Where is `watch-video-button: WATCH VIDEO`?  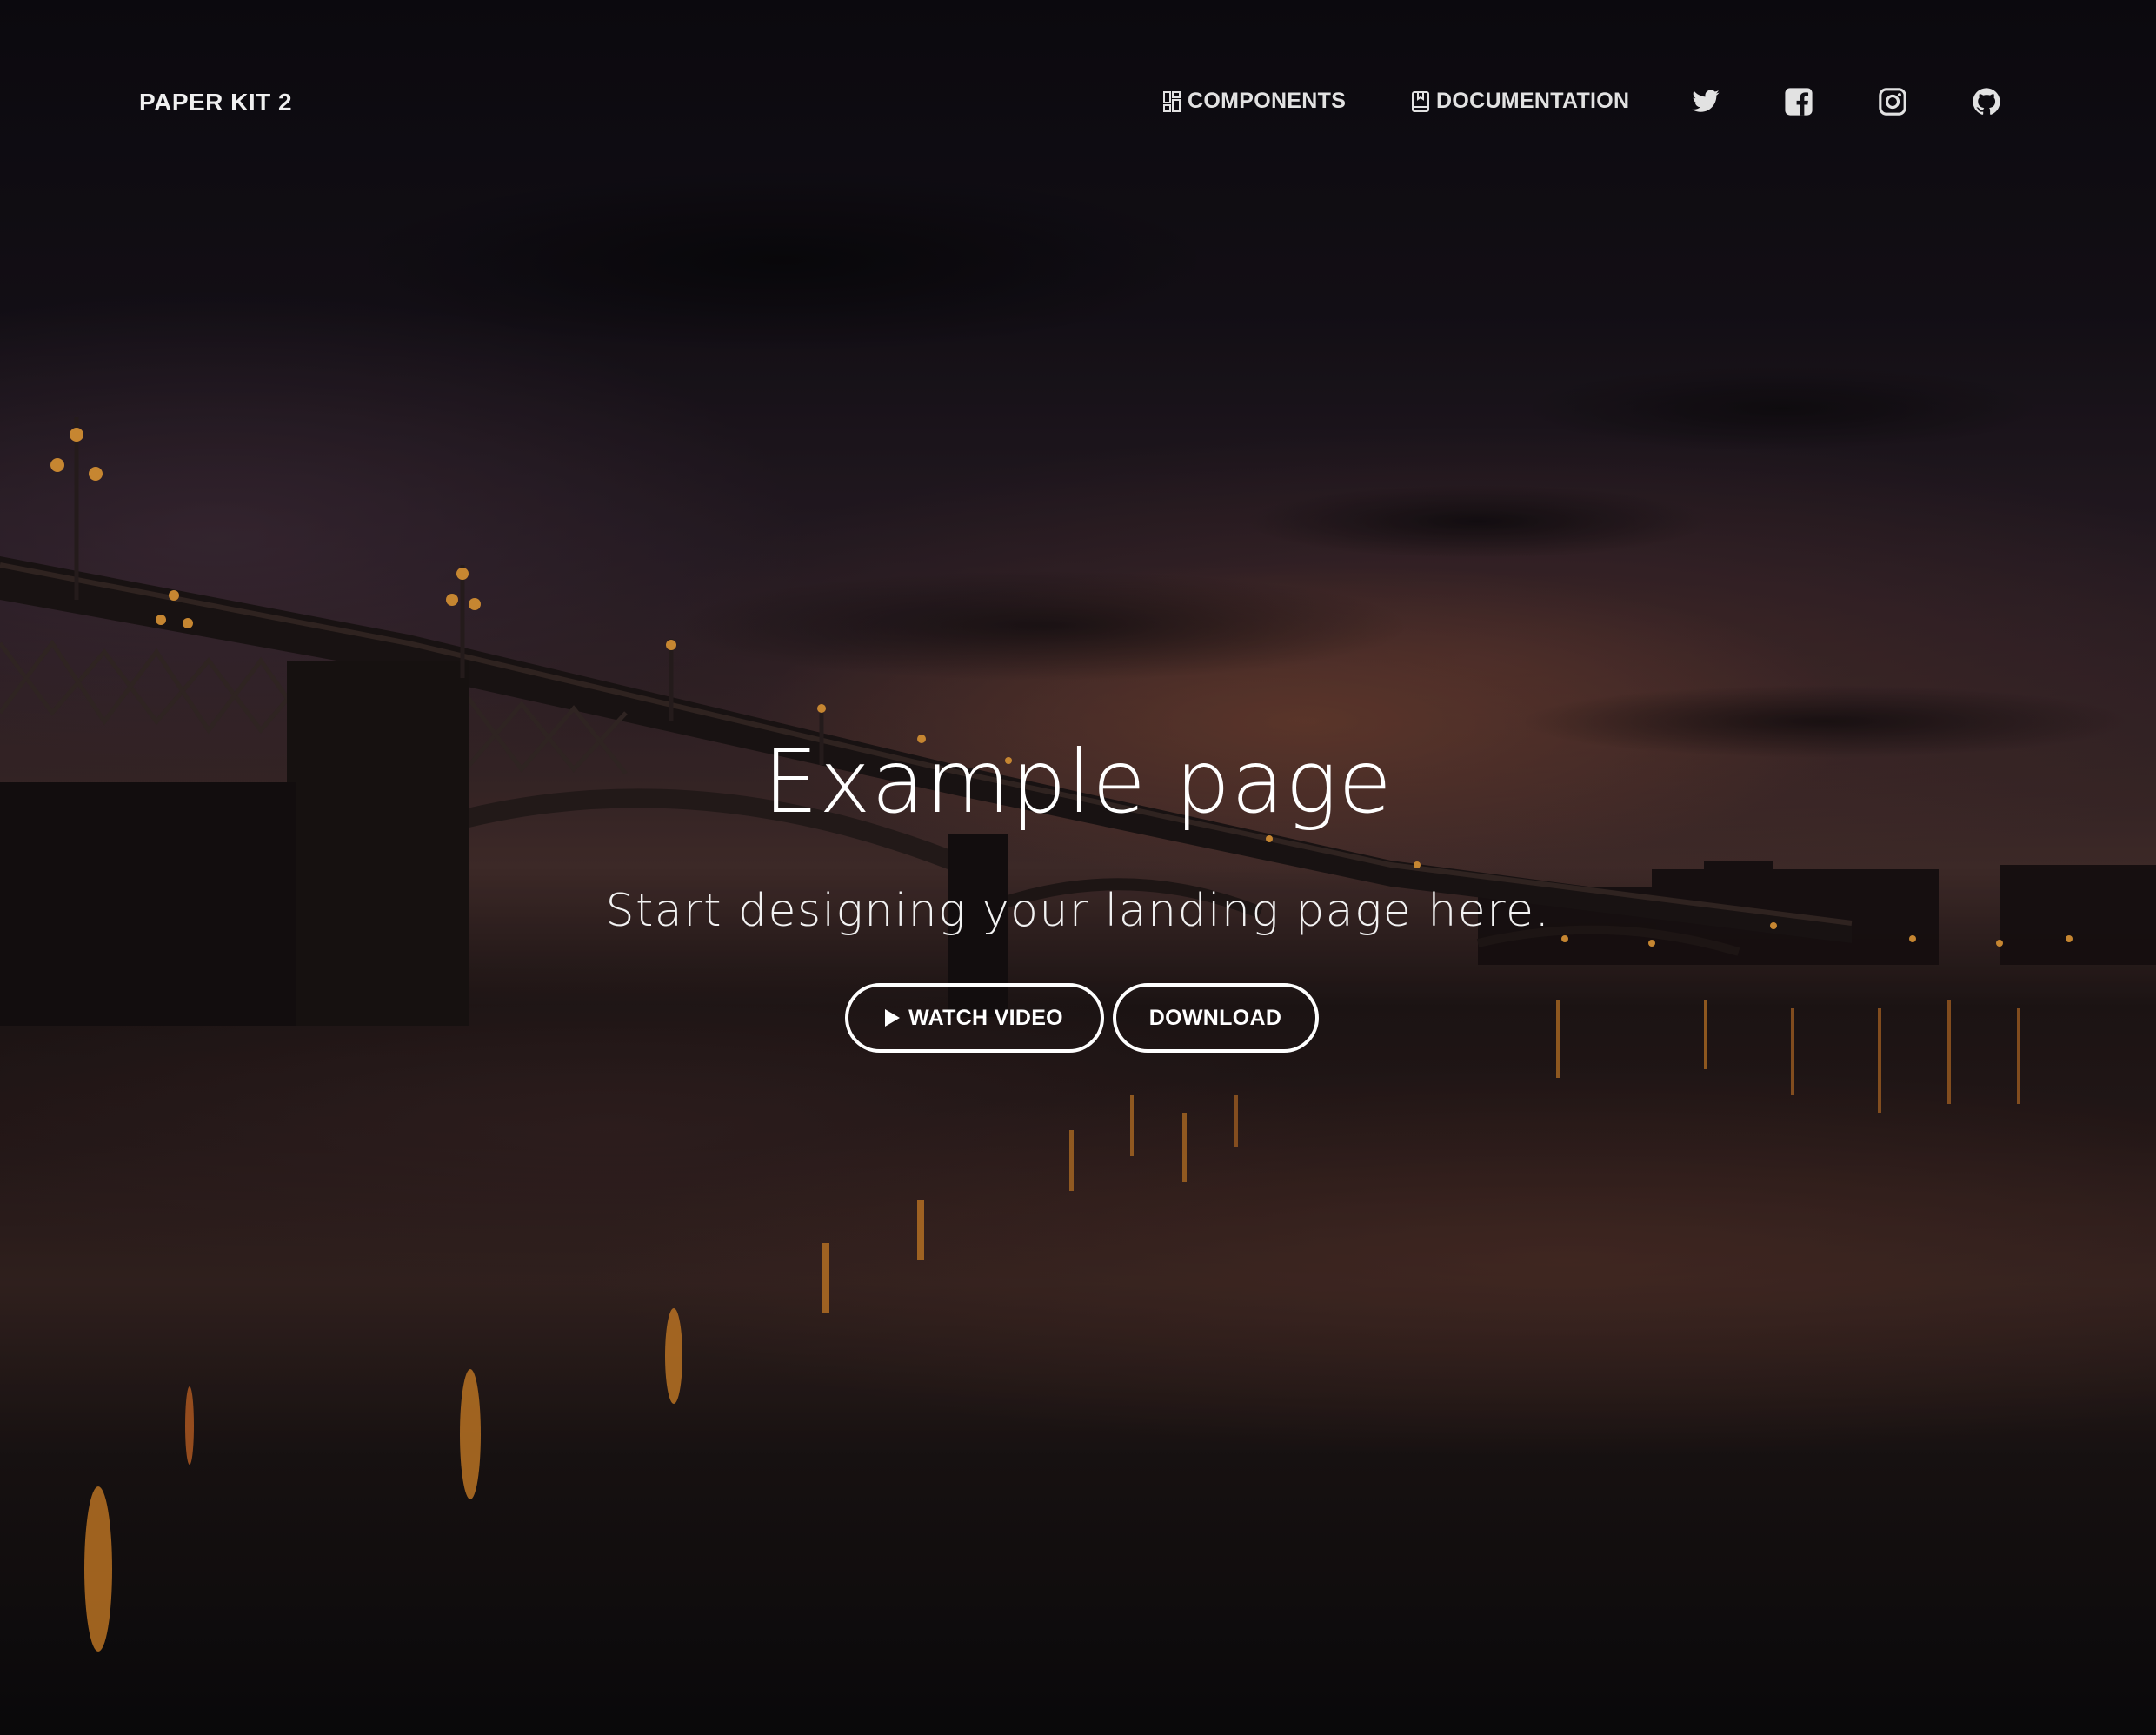 watch-video-button: WATCH VIDEO is located at coordinates (974, 1018).